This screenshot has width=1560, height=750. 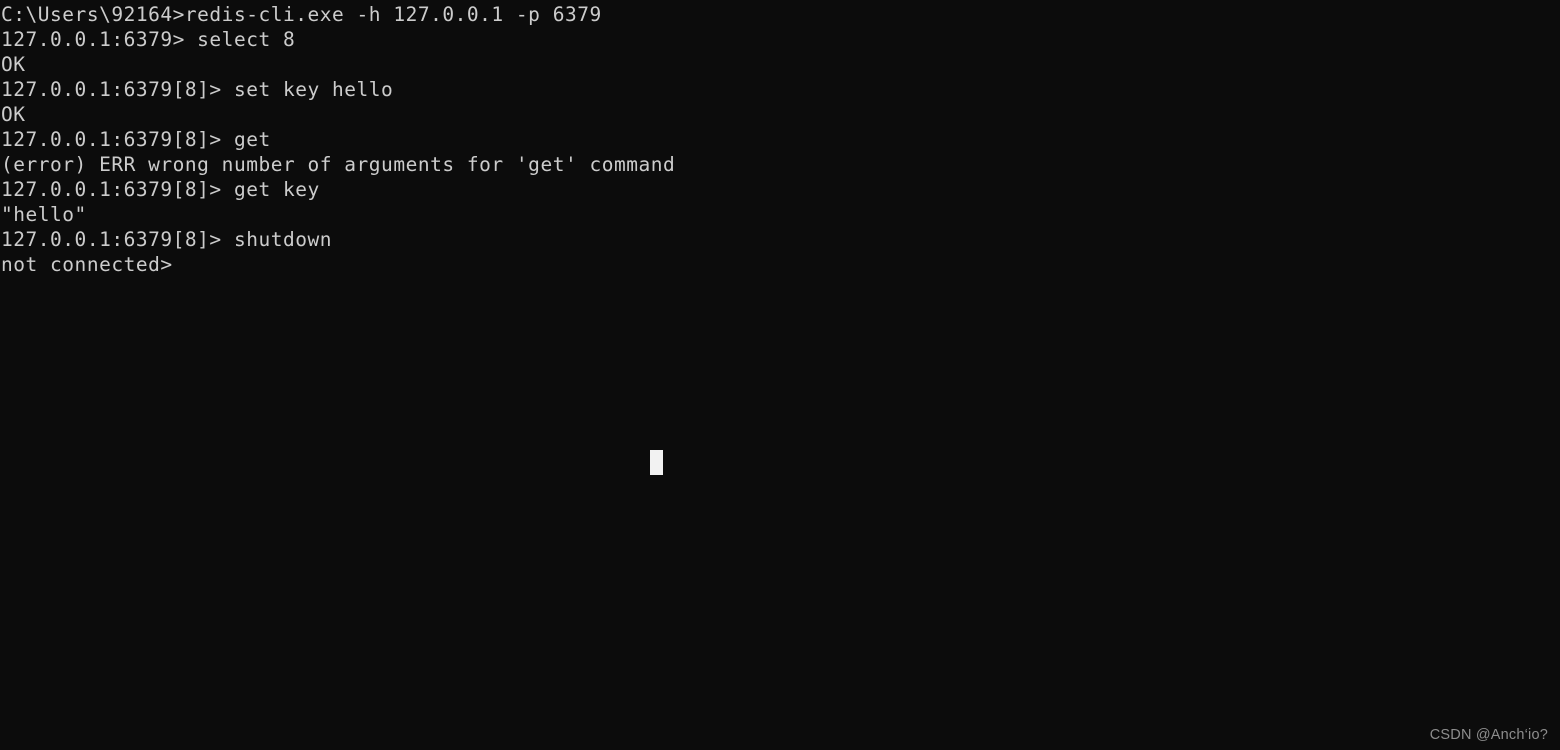 I want to click on terminal-line: 127.0.0.1:6379[8]> get, so click(x=136, y=139).